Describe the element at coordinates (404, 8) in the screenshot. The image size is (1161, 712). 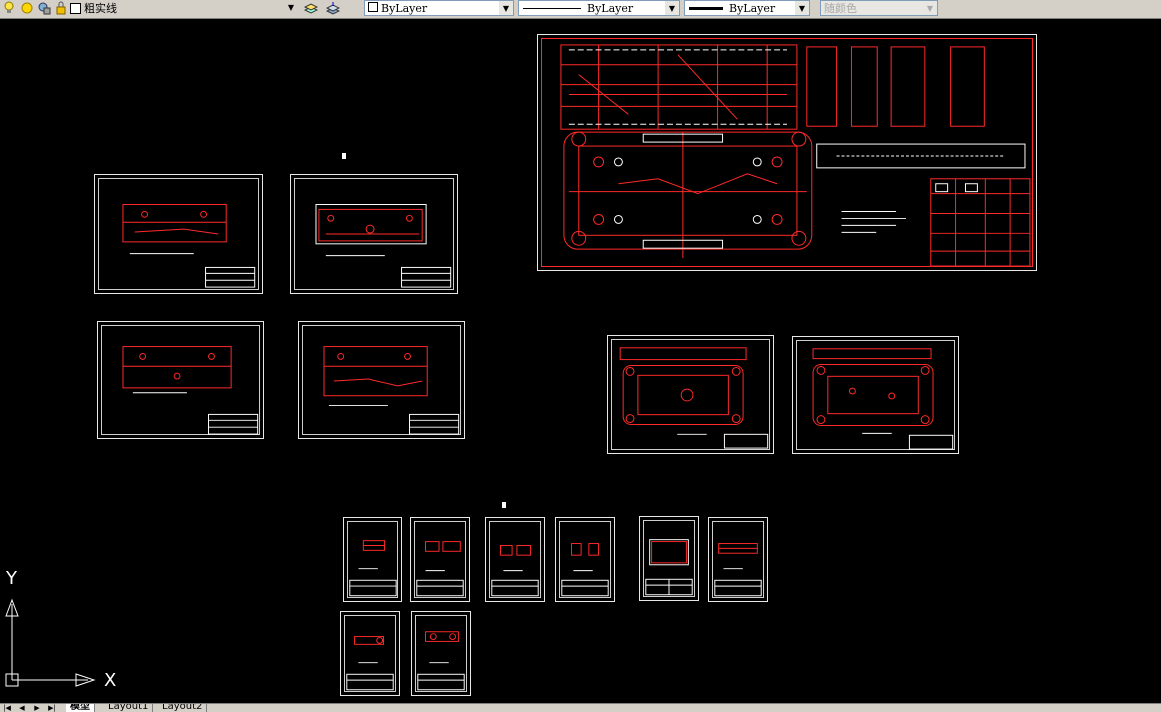
I see `color-value: ByLayer` at that location.